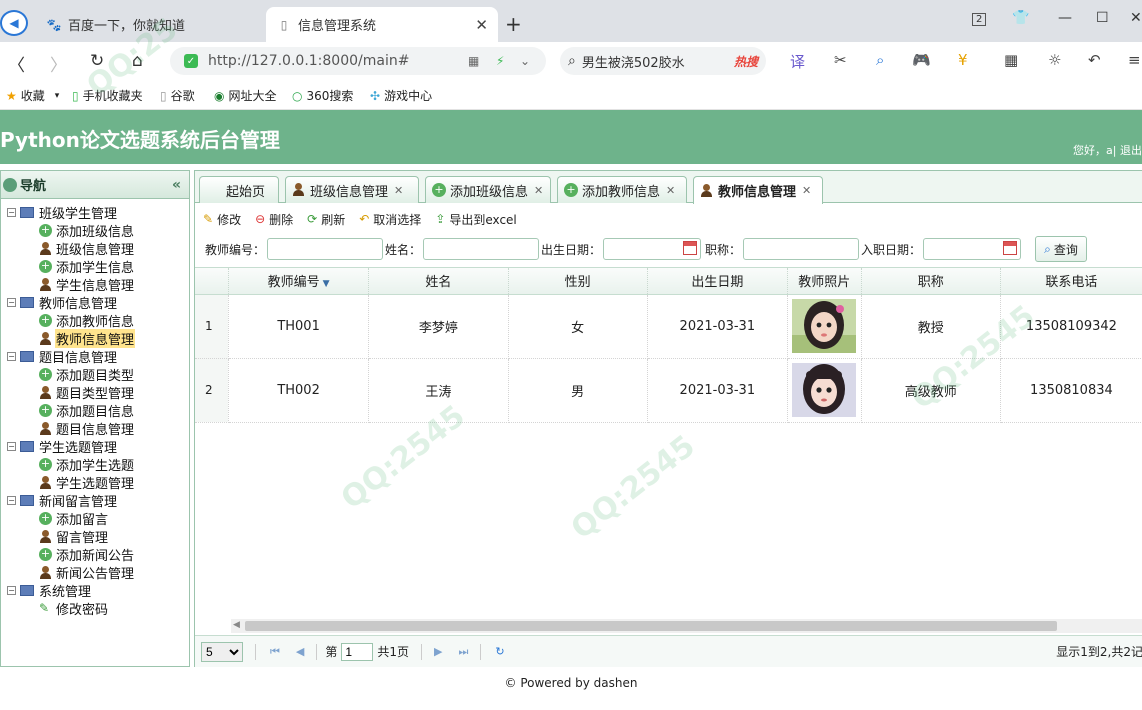 The width and height of the screenshot is (1142, 710). Describe the element at coordinates (464, 652) in the screenshot. I see `last-page-icon: ⏭` at that location.